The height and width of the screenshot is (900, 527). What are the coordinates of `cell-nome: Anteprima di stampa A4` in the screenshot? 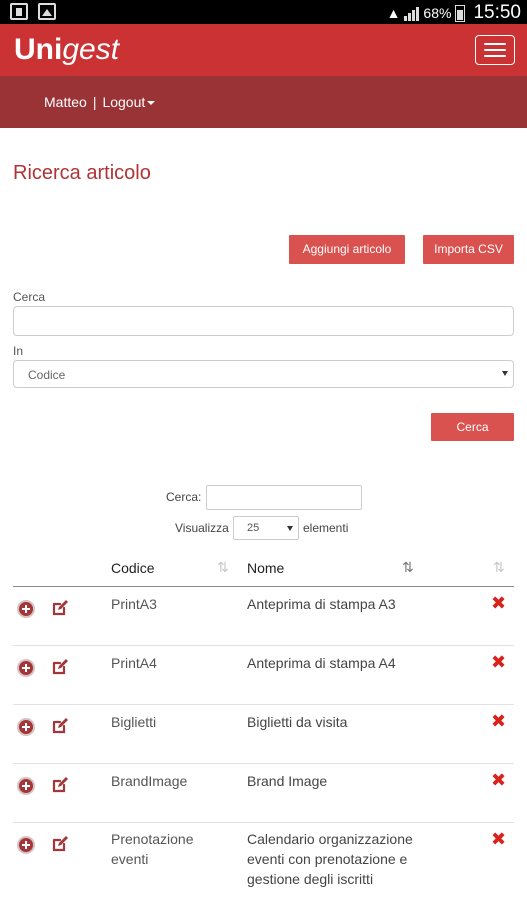 It's located at (321, 663).